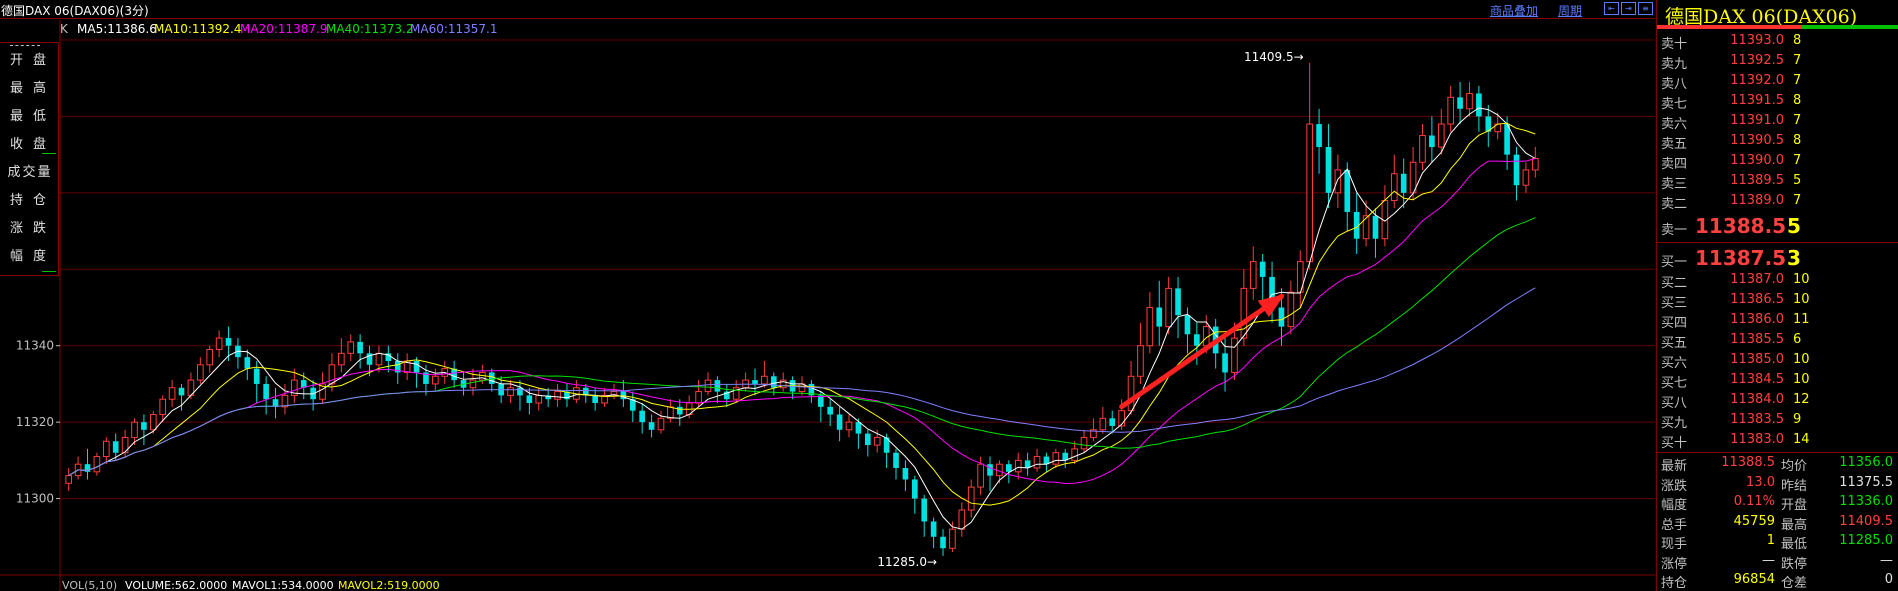 This screenshot has width=1898, height=591. I want to click on stat-l2: 昨结, so click(1794, 486).